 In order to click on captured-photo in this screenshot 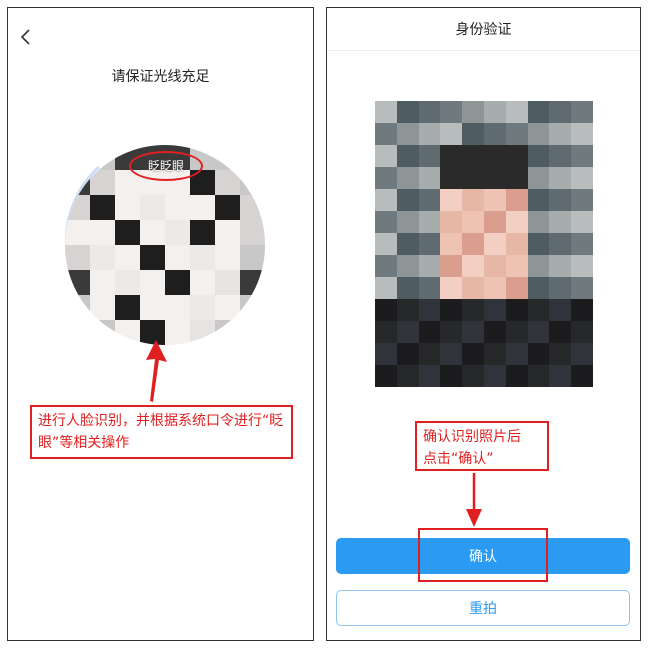, I will do `click(484, 244)`.